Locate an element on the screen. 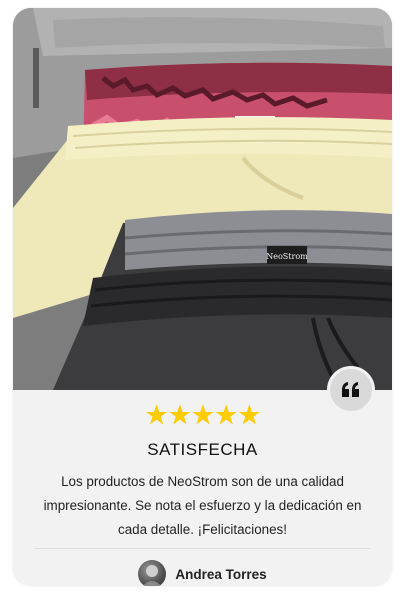 This screenshot has height=598, width=400. star-rating: ★★★★★ is located at coordinates (202, 415).